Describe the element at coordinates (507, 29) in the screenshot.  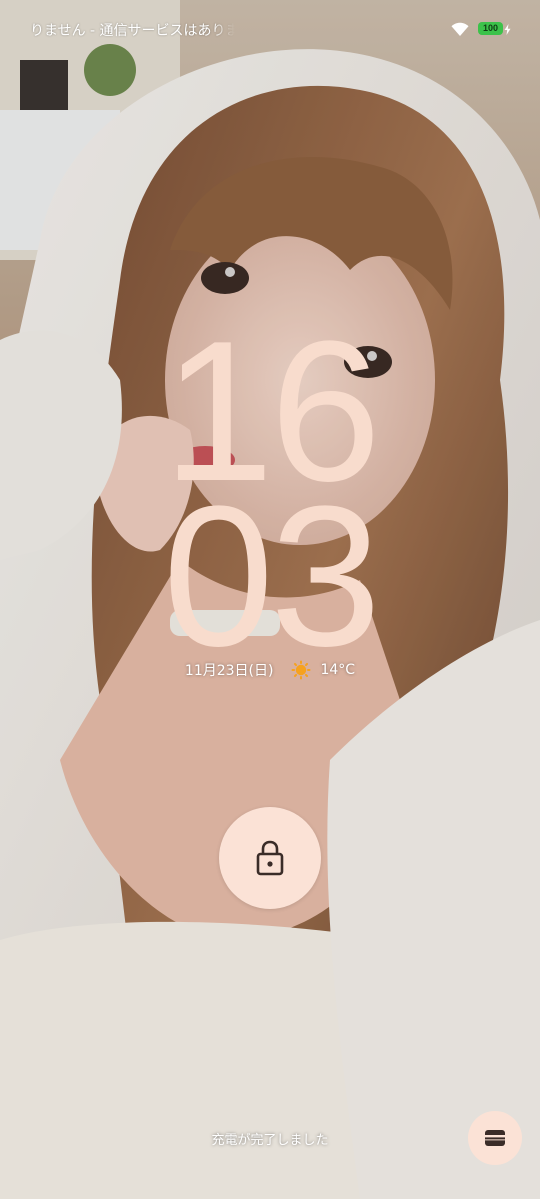
I see `bolt-icon` at that location.